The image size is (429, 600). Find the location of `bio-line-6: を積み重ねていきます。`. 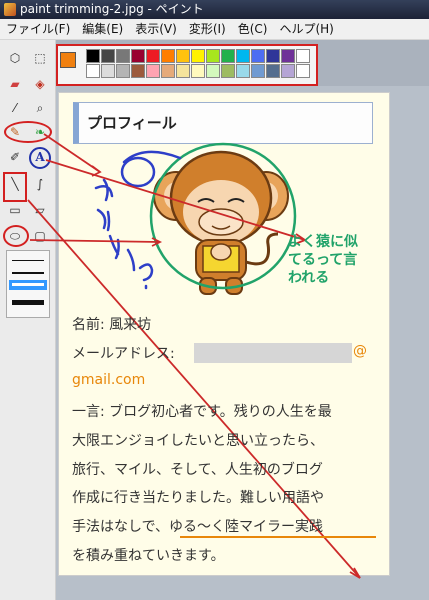

bio-line-6: を積み重ねていきます。 is located at coordinates (148, 556).